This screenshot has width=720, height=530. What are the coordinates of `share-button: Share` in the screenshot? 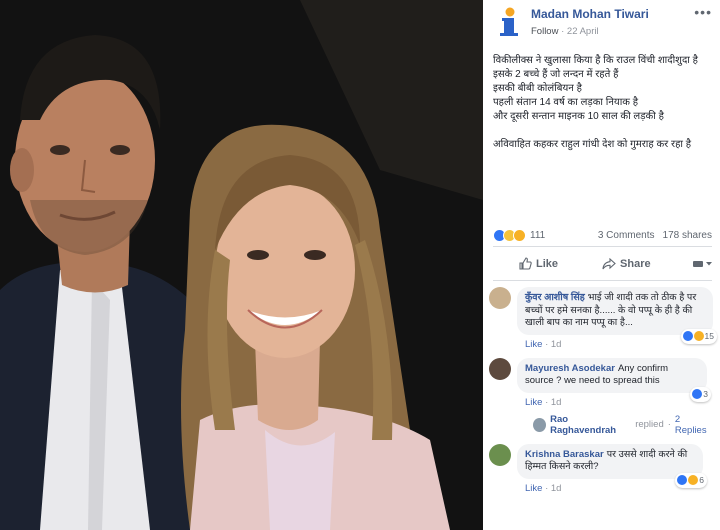 It's located at (626, 263).